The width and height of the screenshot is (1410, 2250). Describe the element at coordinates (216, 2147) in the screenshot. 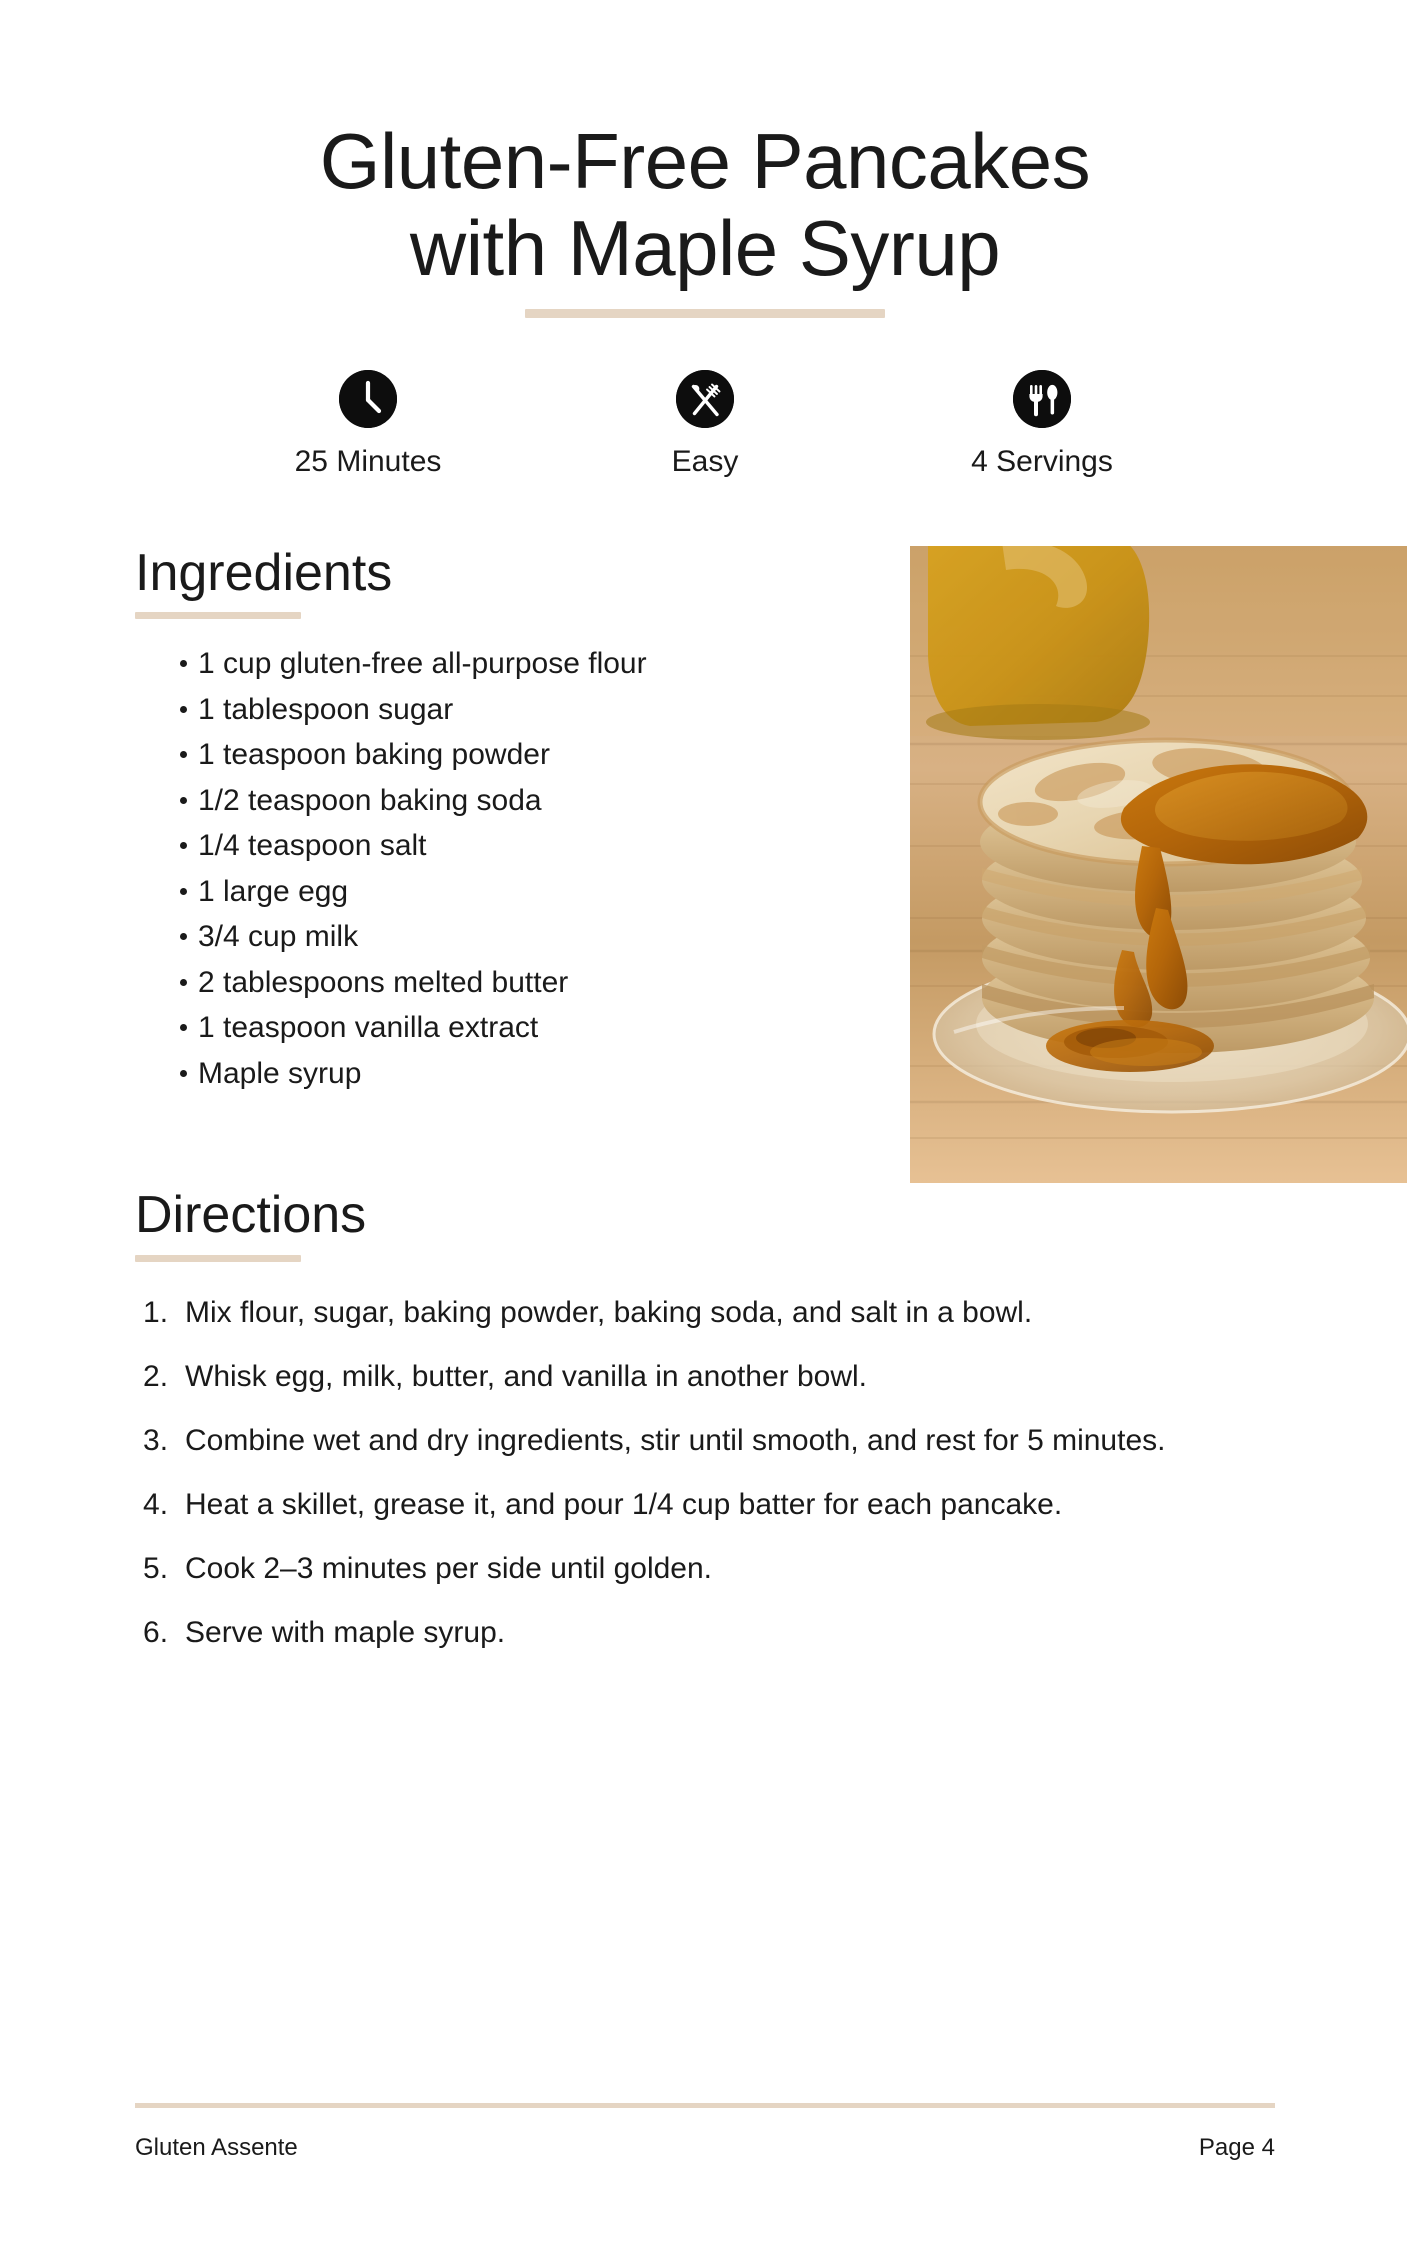

I see `footer-brand: Gluten Assente` at that location.